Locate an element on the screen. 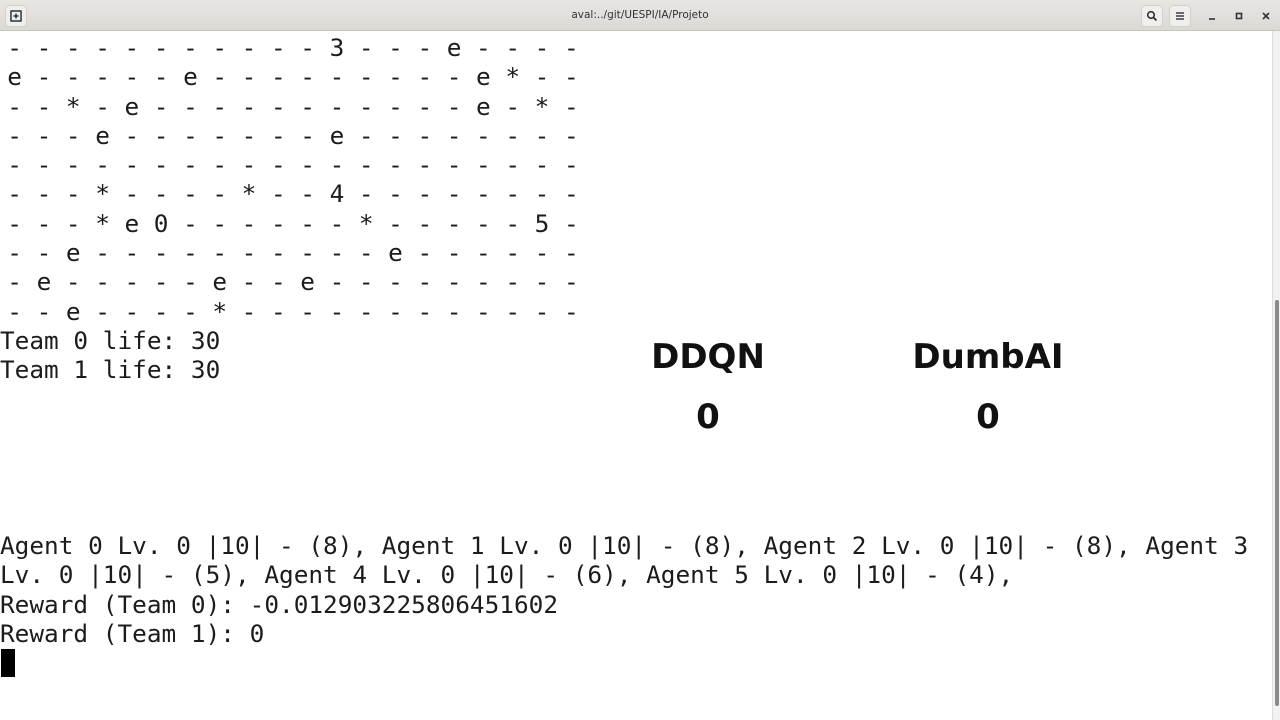  minimize-button is located at coordinates (1212, 16).